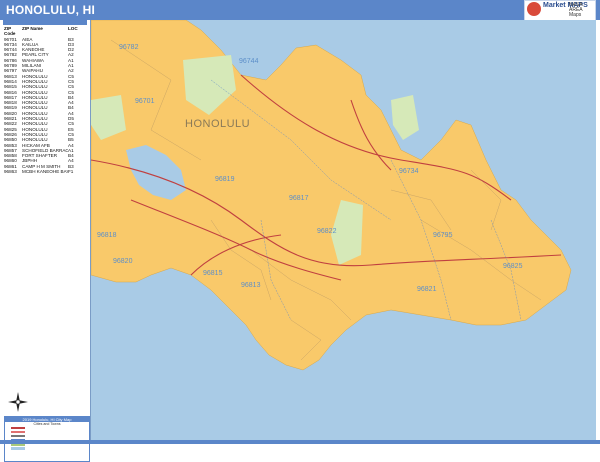  I want to click on col-zip-code: ZIP Code, so click(10, 31).